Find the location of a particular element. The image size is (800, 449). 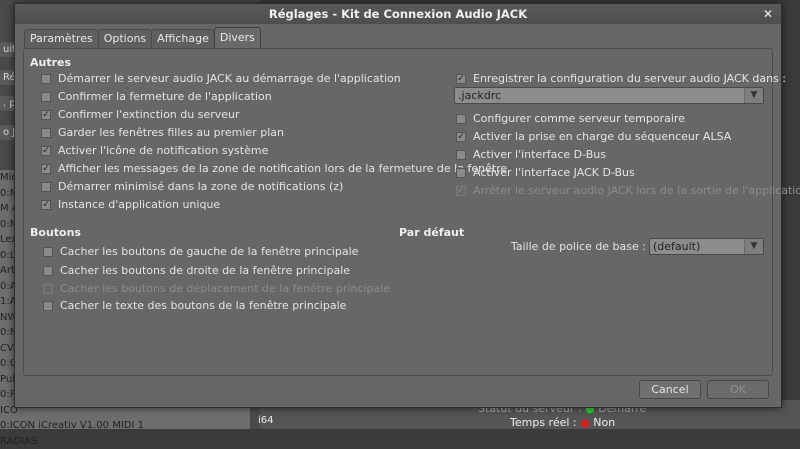

checkbox-item: ✓ Activer l'icône de notification système is located at coordinates (154, 150).